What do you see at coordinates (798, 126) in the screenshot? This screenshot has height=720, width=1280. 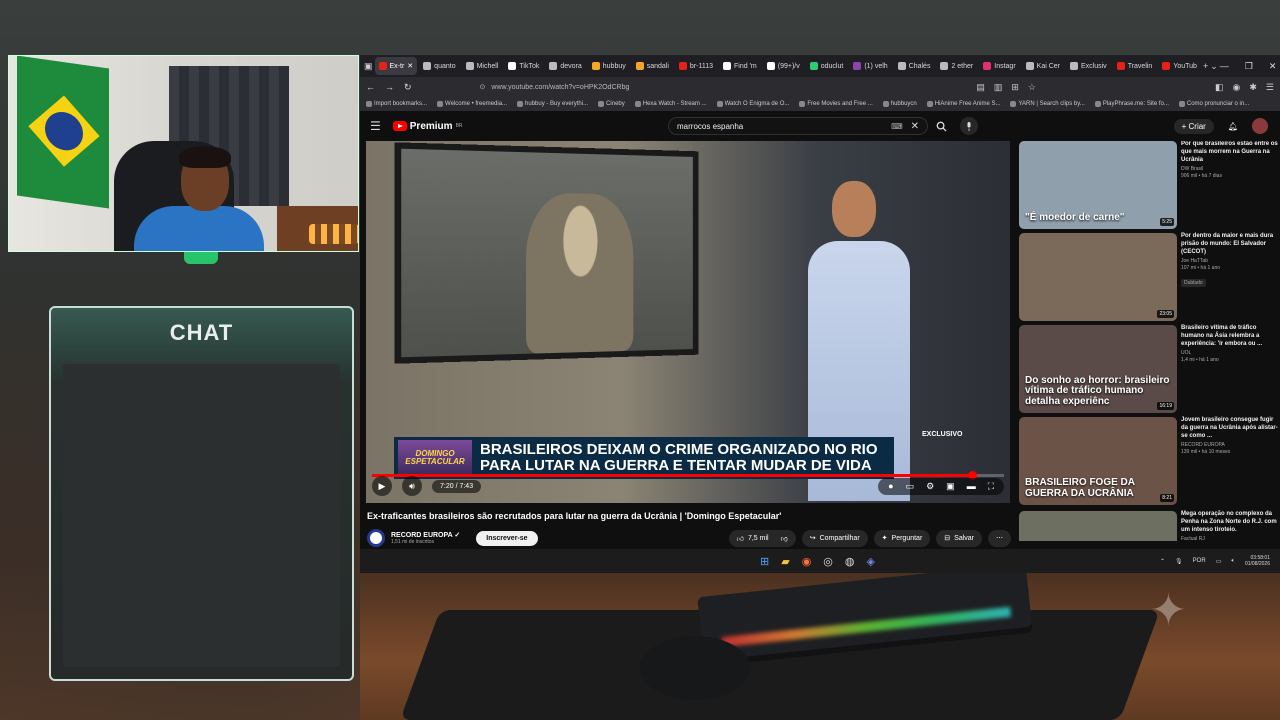 I see `search-input: marrocos espanha ⌨ ✕` at bounding box center [798, 126].